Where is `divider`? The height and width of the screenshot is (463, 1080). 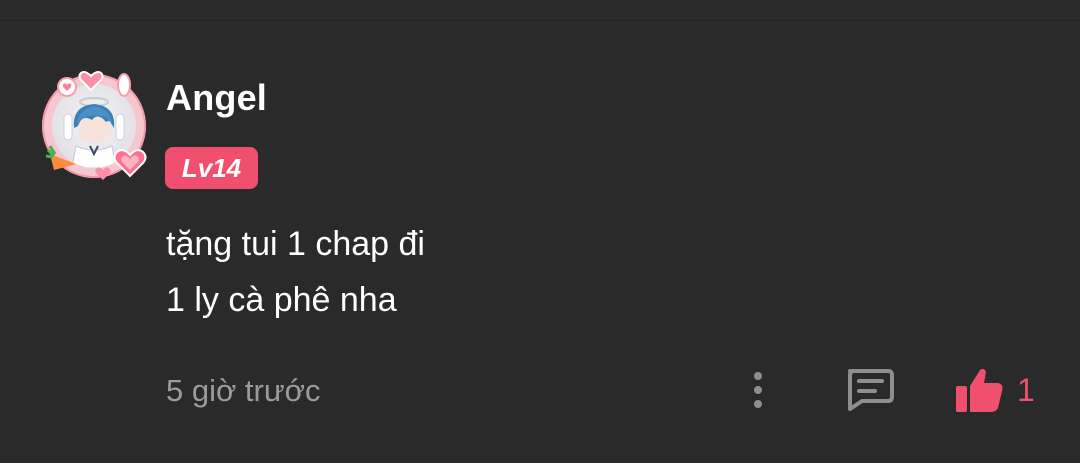
divider is located at coordinates (540, 20).